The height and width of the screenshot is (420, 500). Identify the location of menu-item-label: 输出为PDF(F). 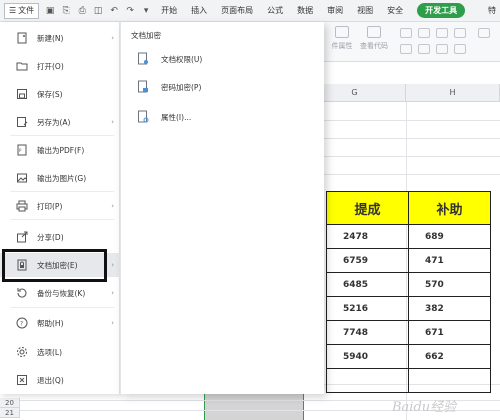
(61, 150).